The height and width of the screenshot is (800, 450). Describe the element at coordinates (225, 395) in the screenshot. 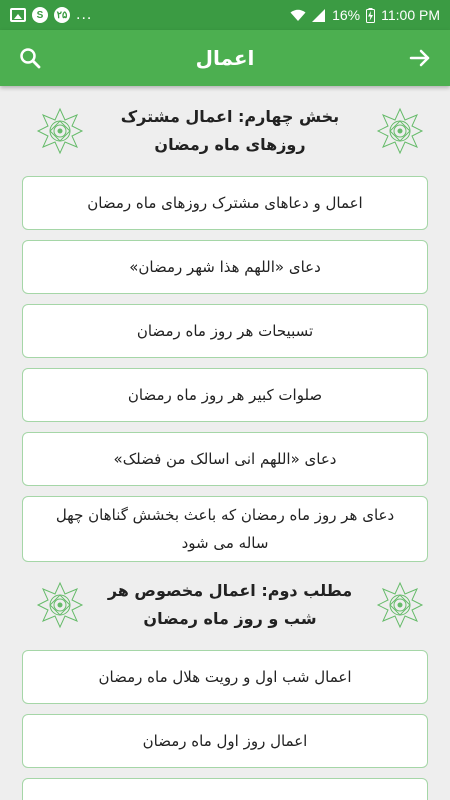

I see `list-item: صلوات کبیر هر روز ماه رمضان` at that location.